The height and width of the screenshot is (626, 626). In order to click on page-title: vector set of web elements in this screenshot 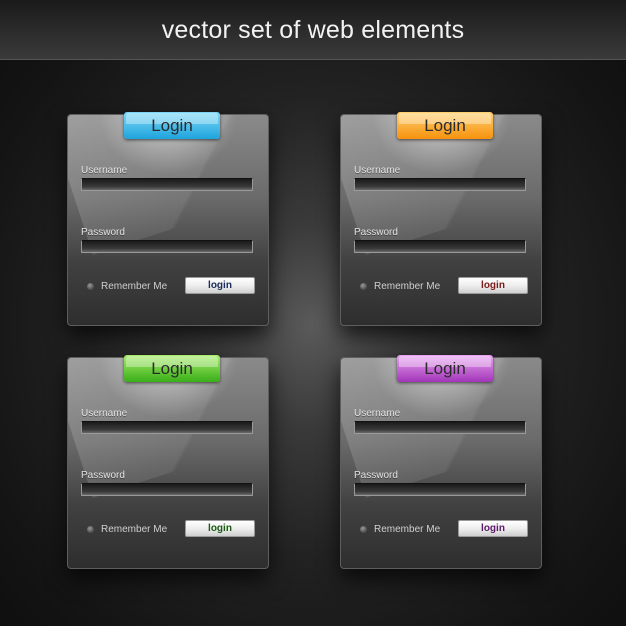, I will do `click(313, 30)`.